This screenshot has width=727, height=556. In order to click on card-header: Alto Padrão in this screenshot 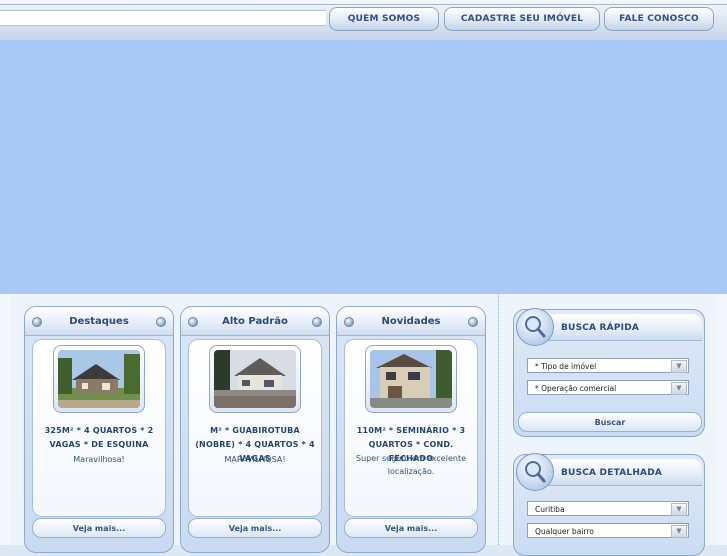, I will do `click(255, 321)`.